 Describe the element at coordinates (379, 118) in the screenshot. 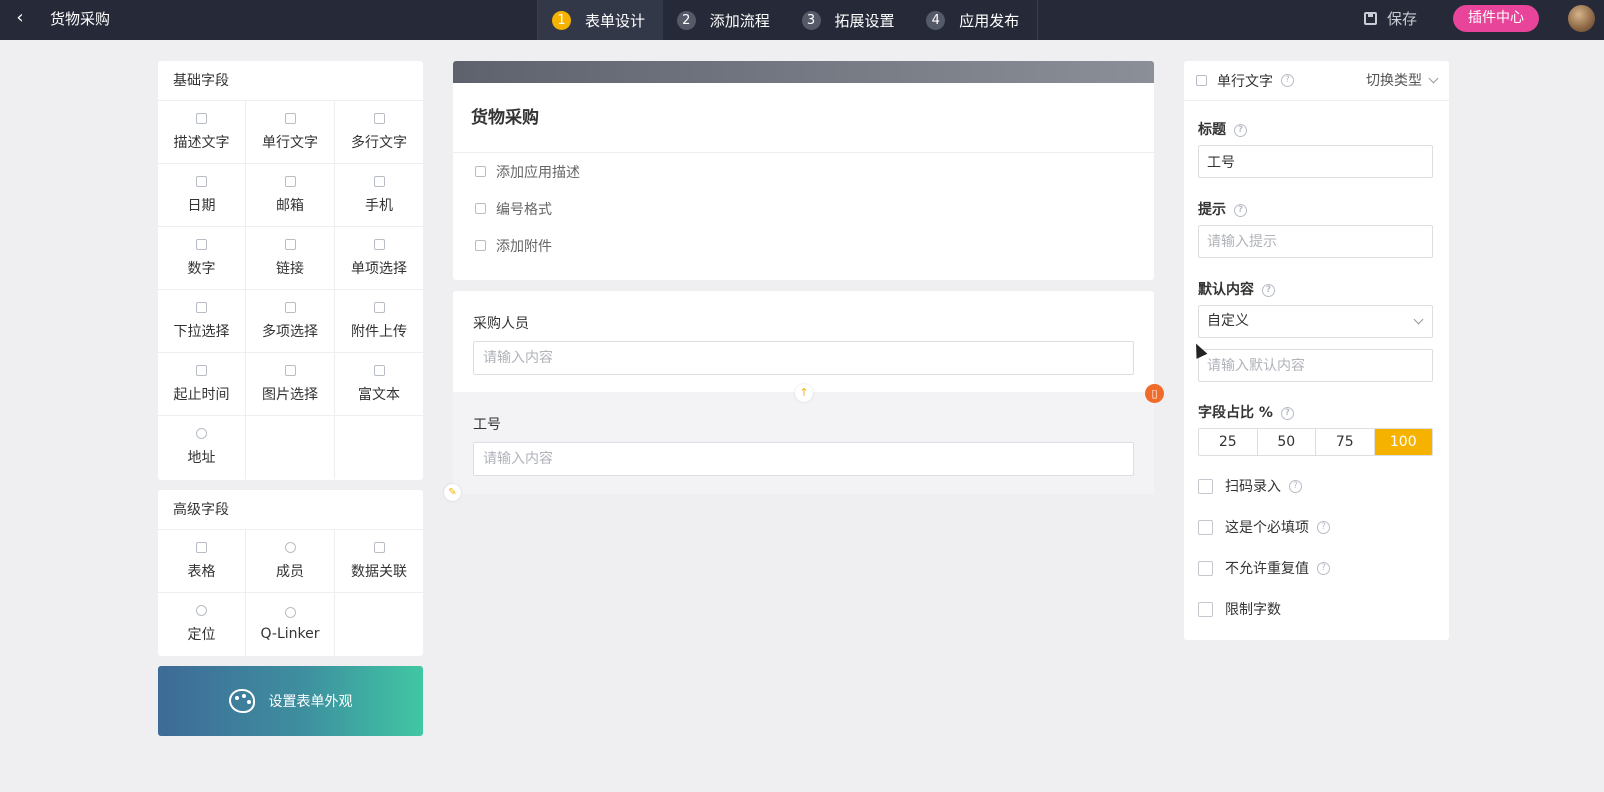

I see `image-text-icon` at that location.